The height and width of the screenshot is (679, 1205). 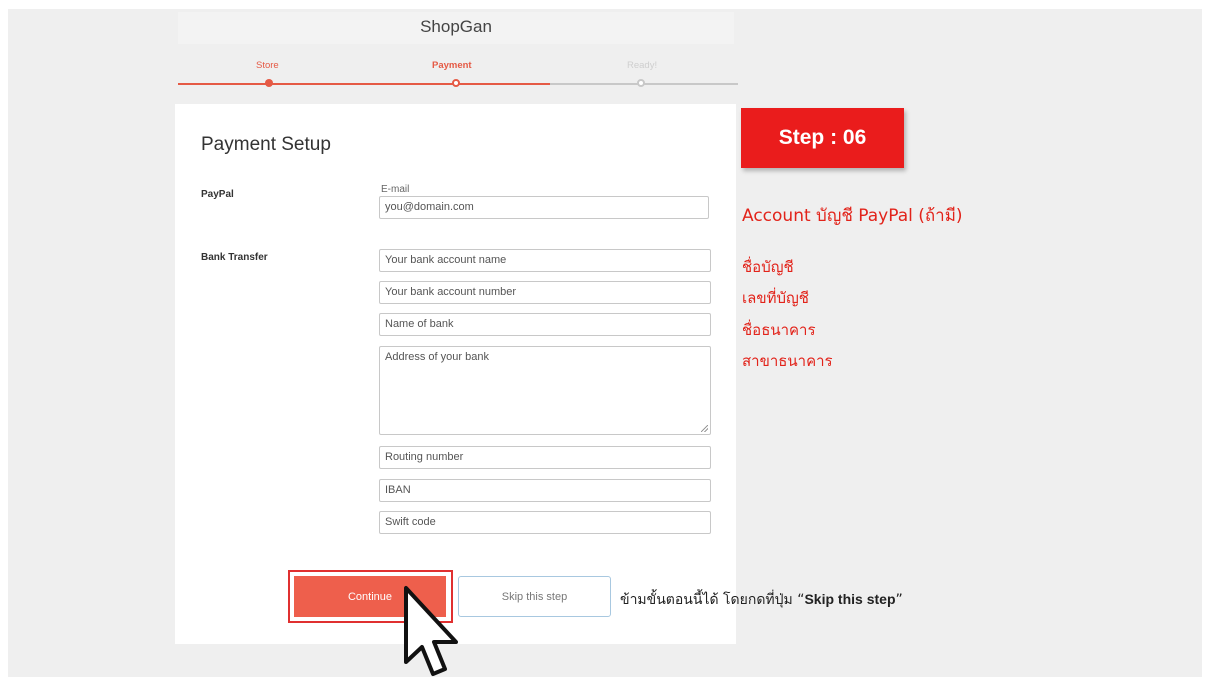 What do you see at coordinates (852, 216) in the screenshot?
I see `paypal-annotation: Account บัญชี PayPal (ถ้ามี)` at bounding box center [852, 216].